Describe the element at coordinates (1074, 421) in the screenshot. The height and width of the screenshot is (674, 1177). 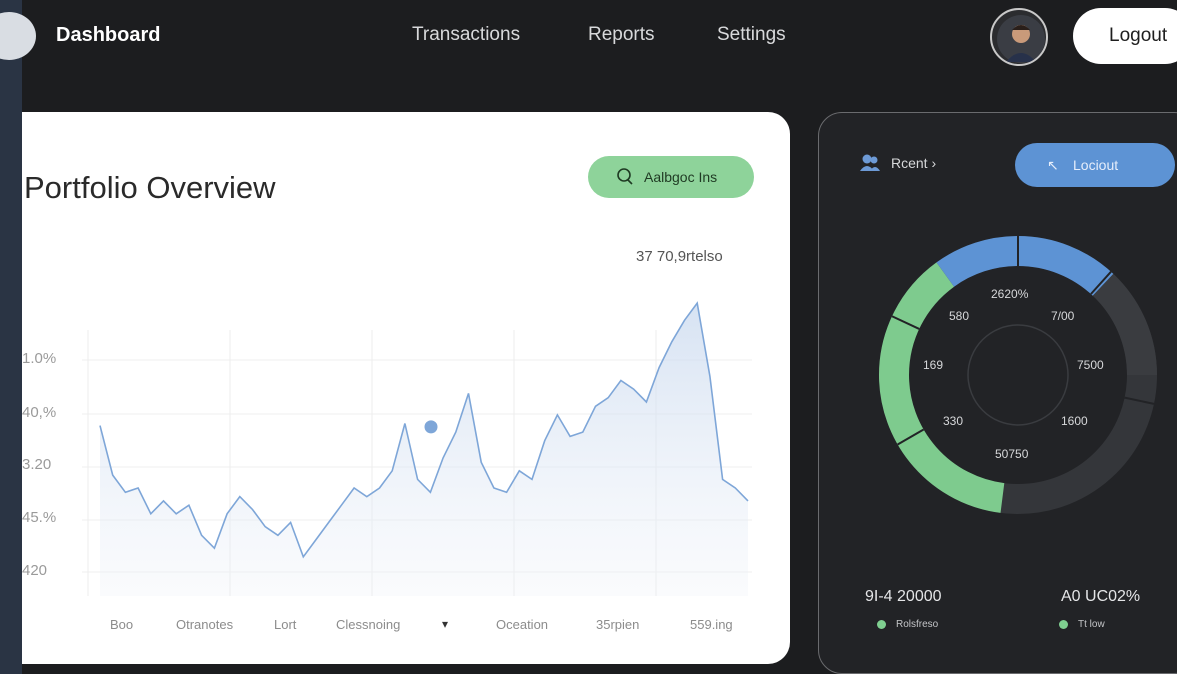
I see `donut-label: 1600` at that location.